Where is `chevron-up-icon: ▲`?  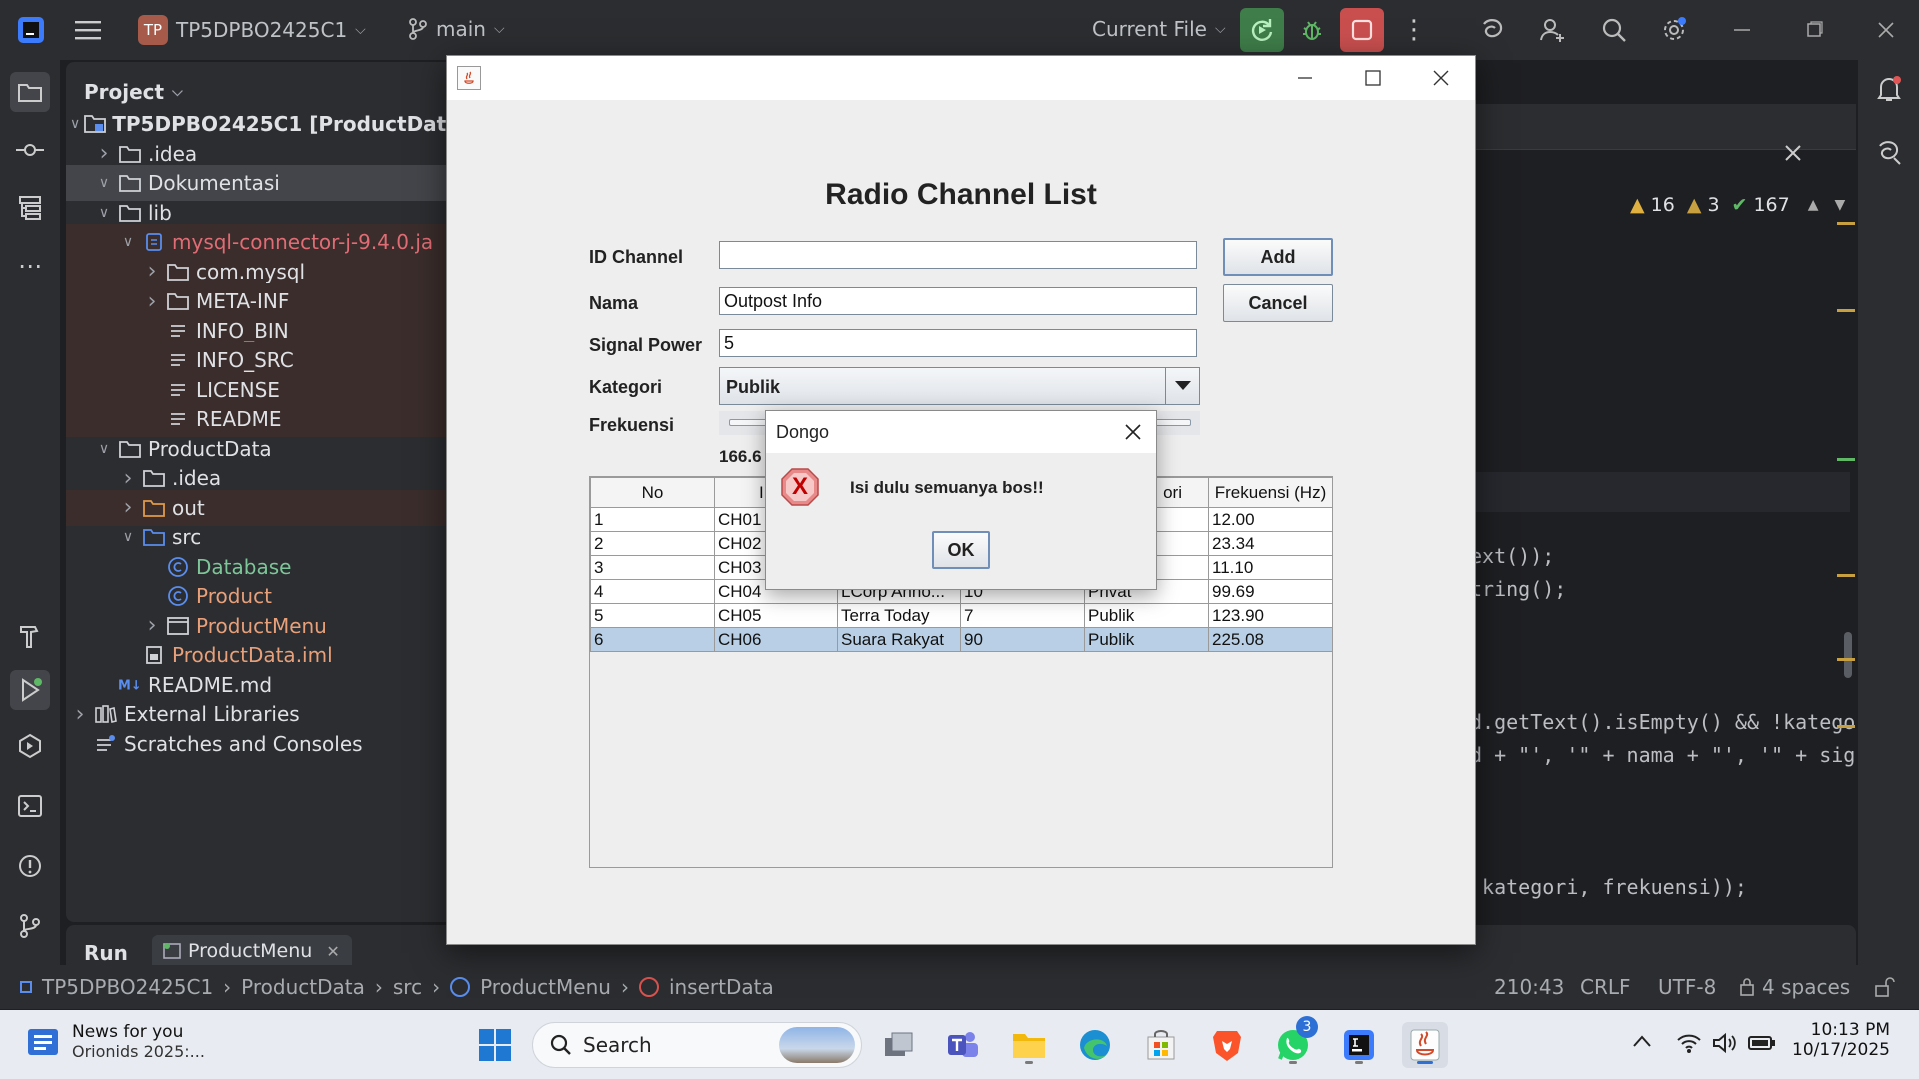 chevron-up-icon: ▲ is located at coordinates (1813, 205).